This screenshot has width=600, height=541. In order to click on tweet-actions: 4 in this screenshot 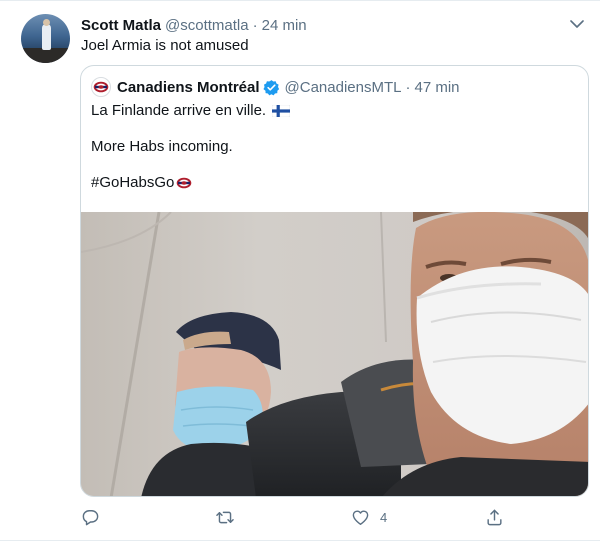, I will do `click(296, 517)`.